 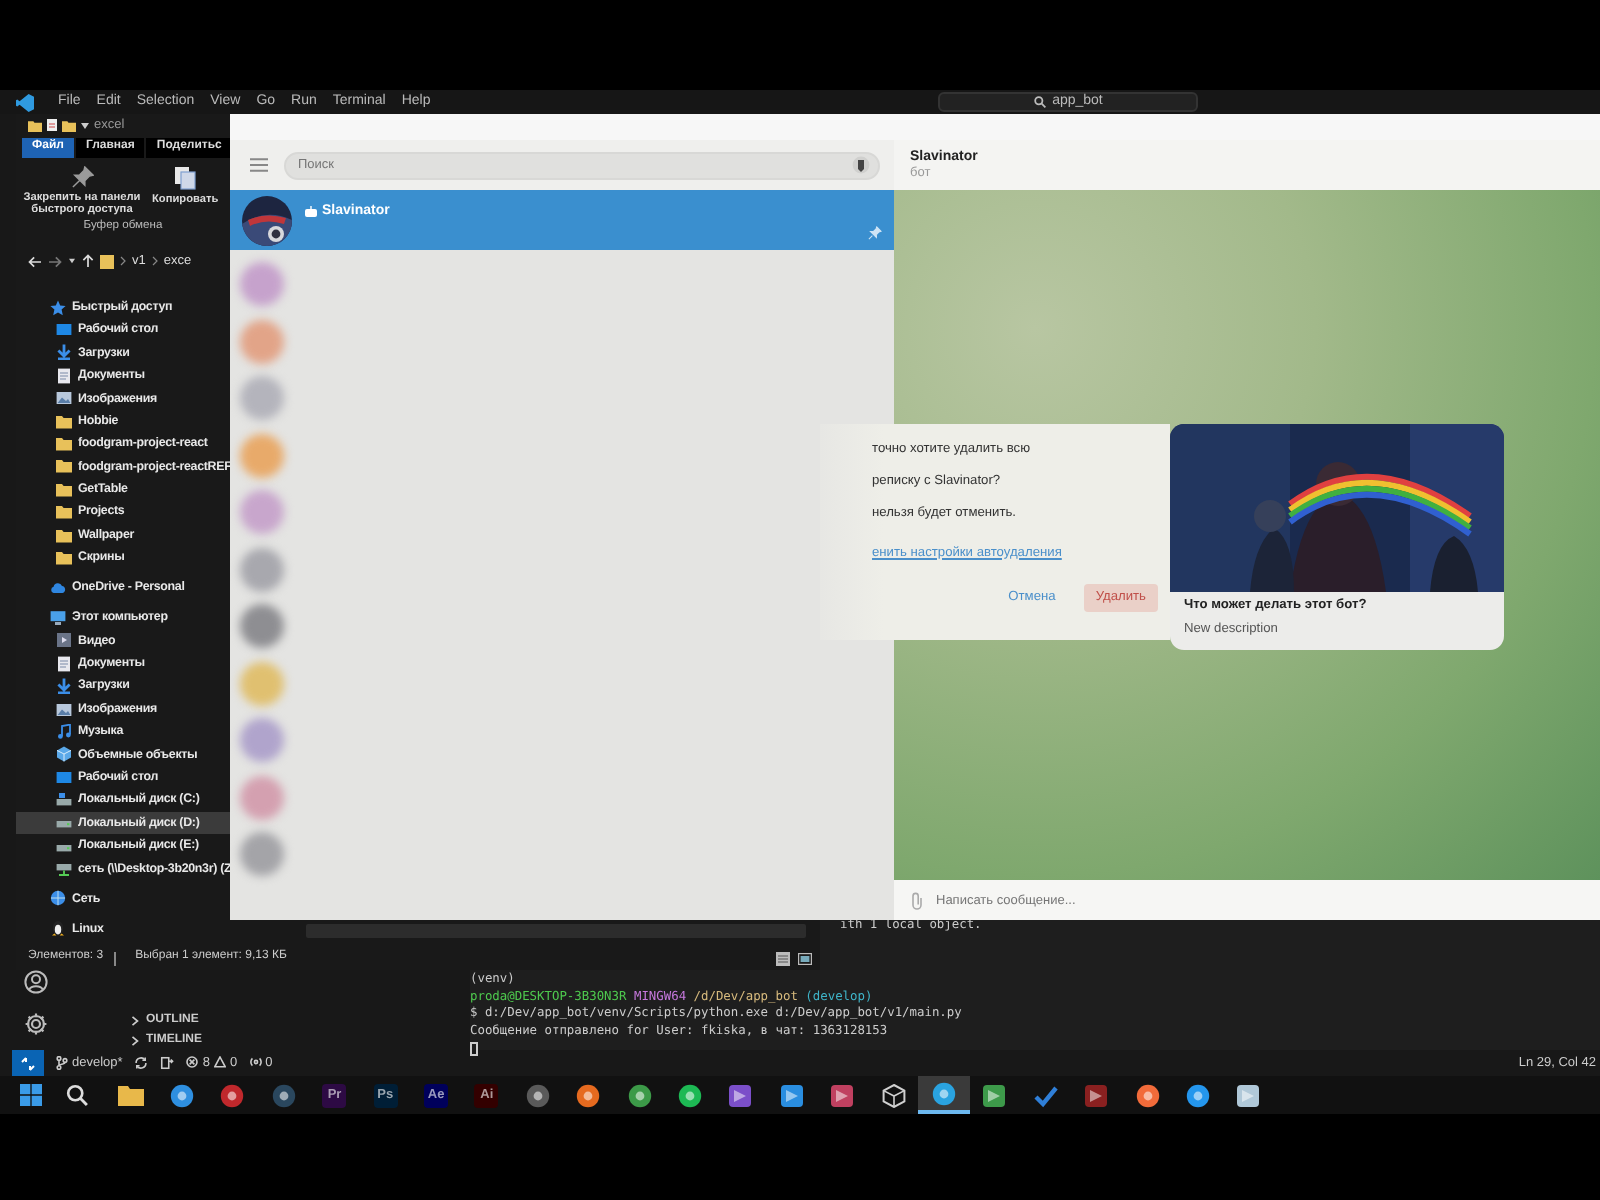 What do you see at coordinates (141, 1063) in the screenshot?
I see `sync-icon` at bounding box center [141, 1063].